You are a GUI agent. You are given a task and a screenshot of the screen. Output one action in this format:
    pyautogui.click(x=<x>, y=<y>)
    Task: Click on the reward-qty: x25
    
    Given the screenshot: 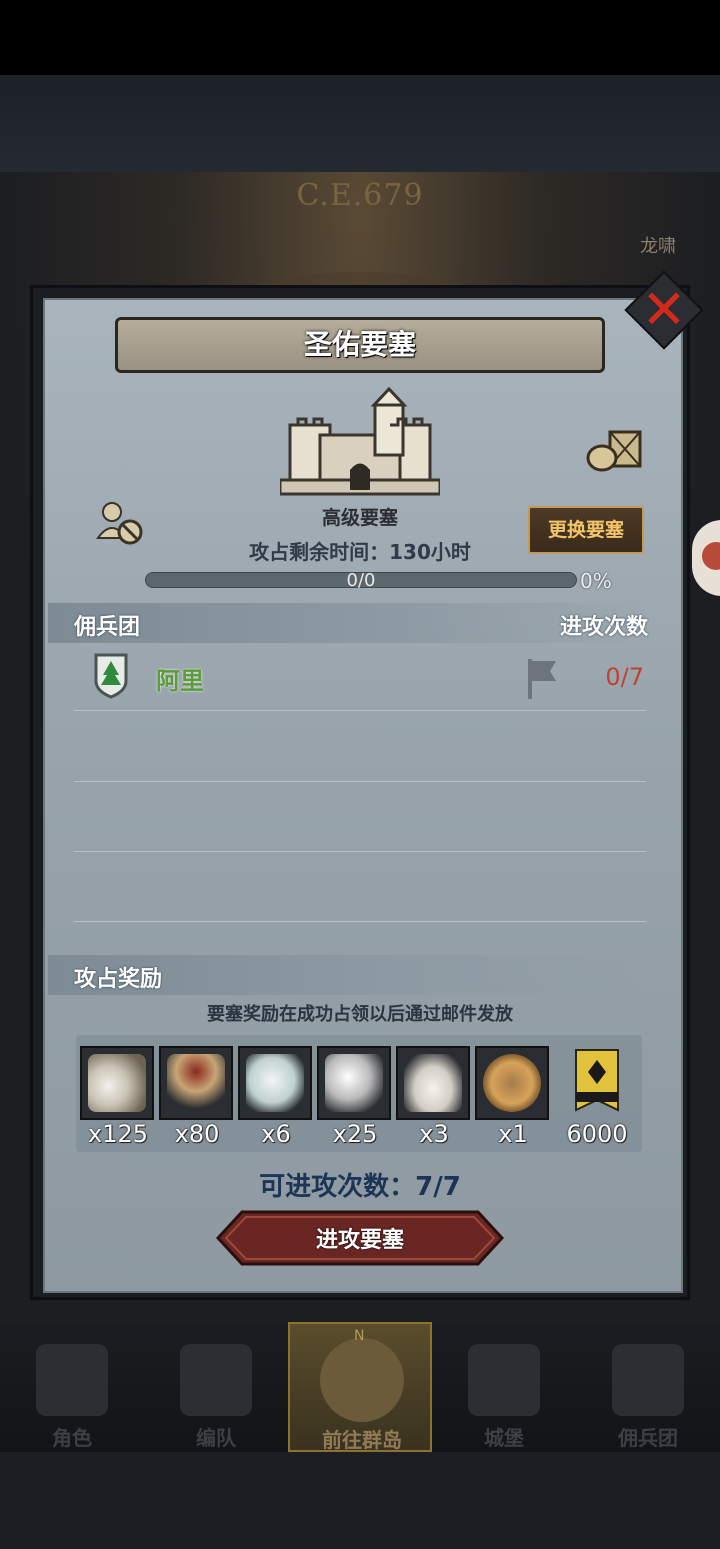 What is the action you would take?
    pyautogui.click(x=355, y=1134)
    